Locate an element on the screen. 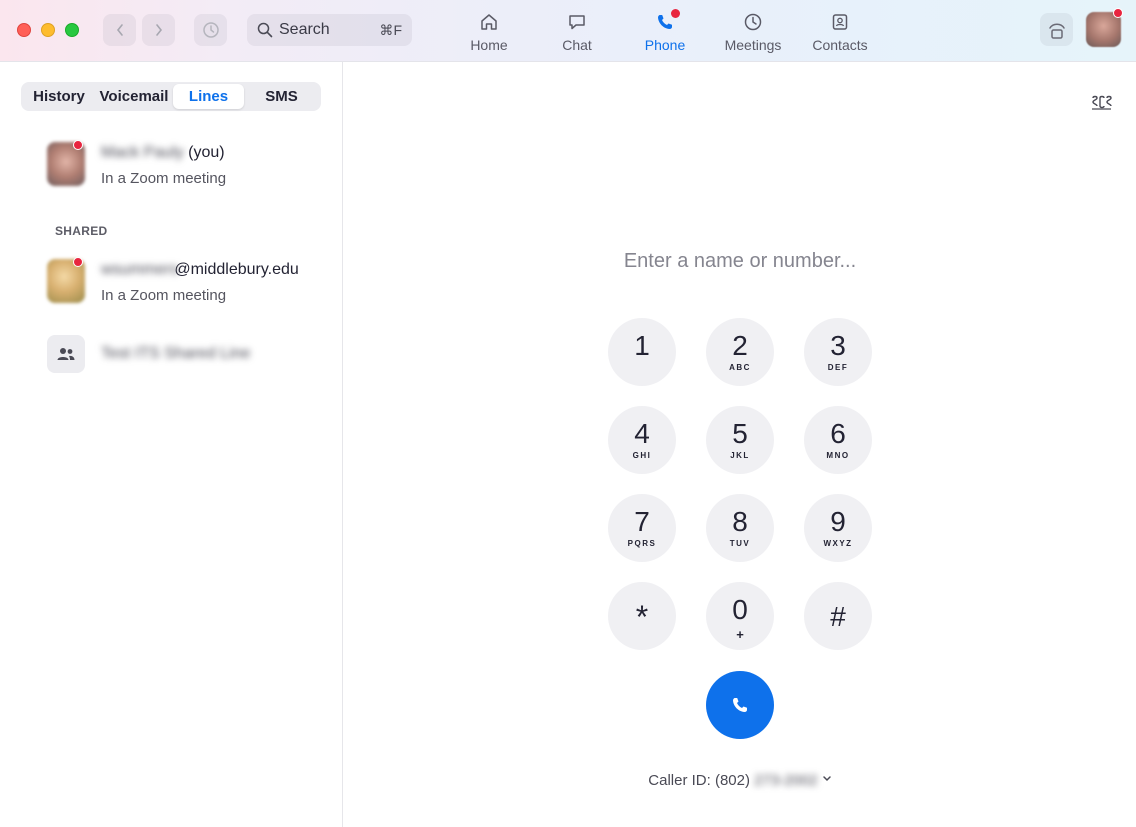  presence-status-button is located at coordinates (1056, 29).